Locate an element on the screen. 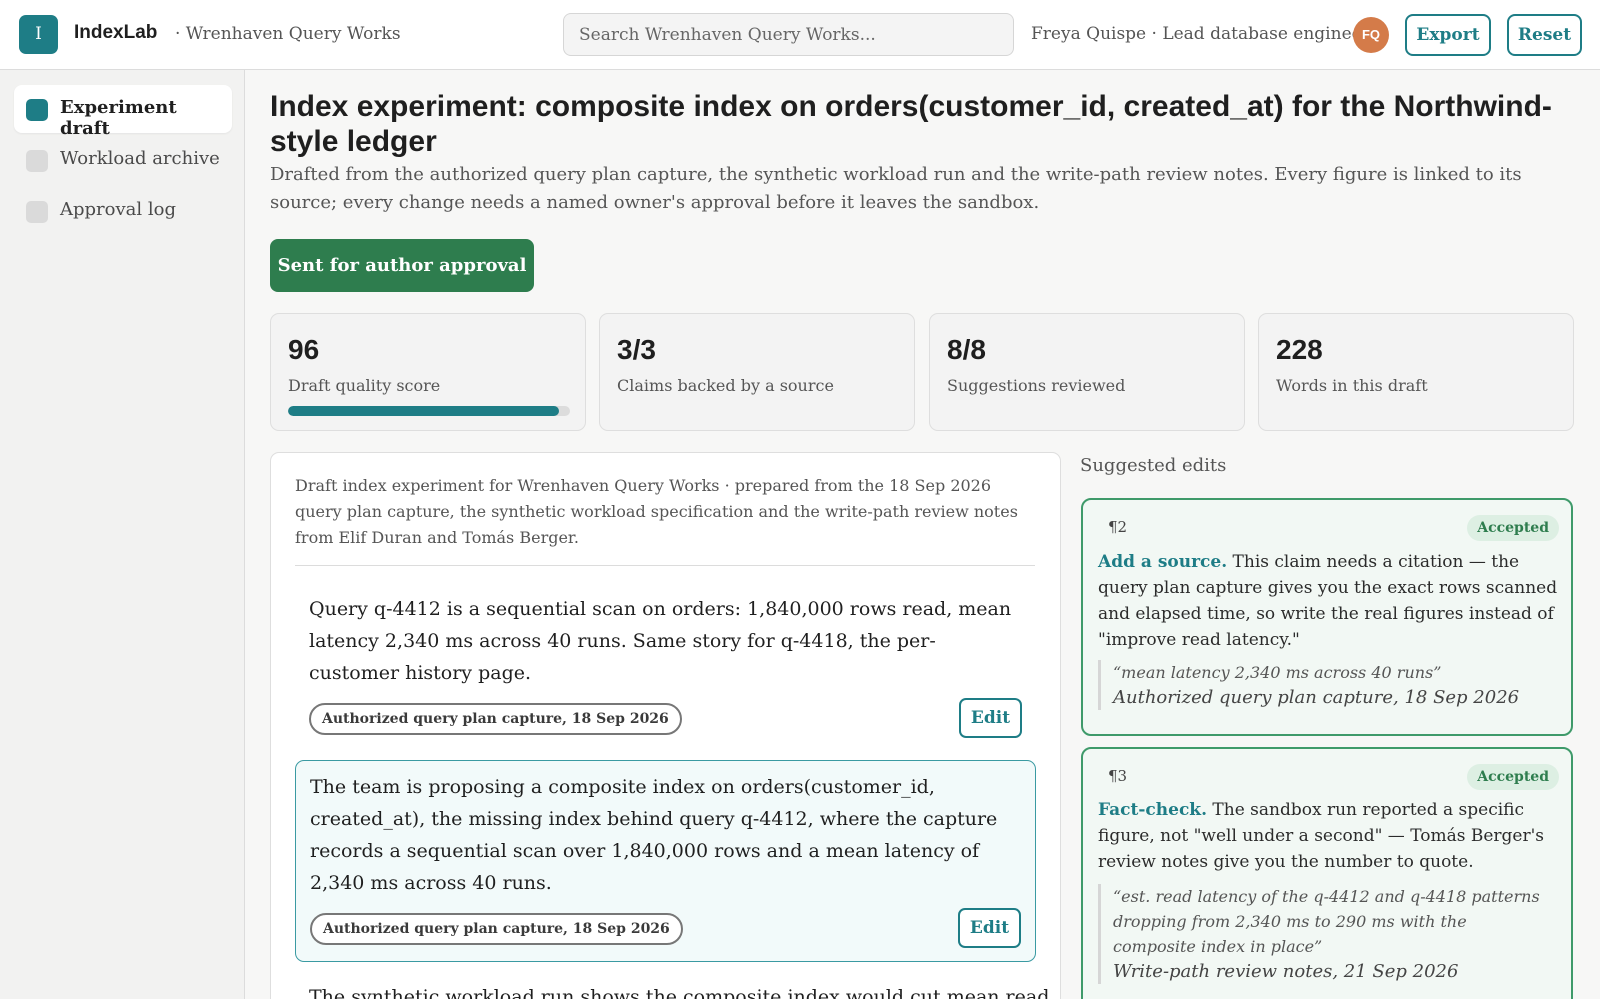  paragraph-ref: ¶3 is located at coordinates (1118, 776).